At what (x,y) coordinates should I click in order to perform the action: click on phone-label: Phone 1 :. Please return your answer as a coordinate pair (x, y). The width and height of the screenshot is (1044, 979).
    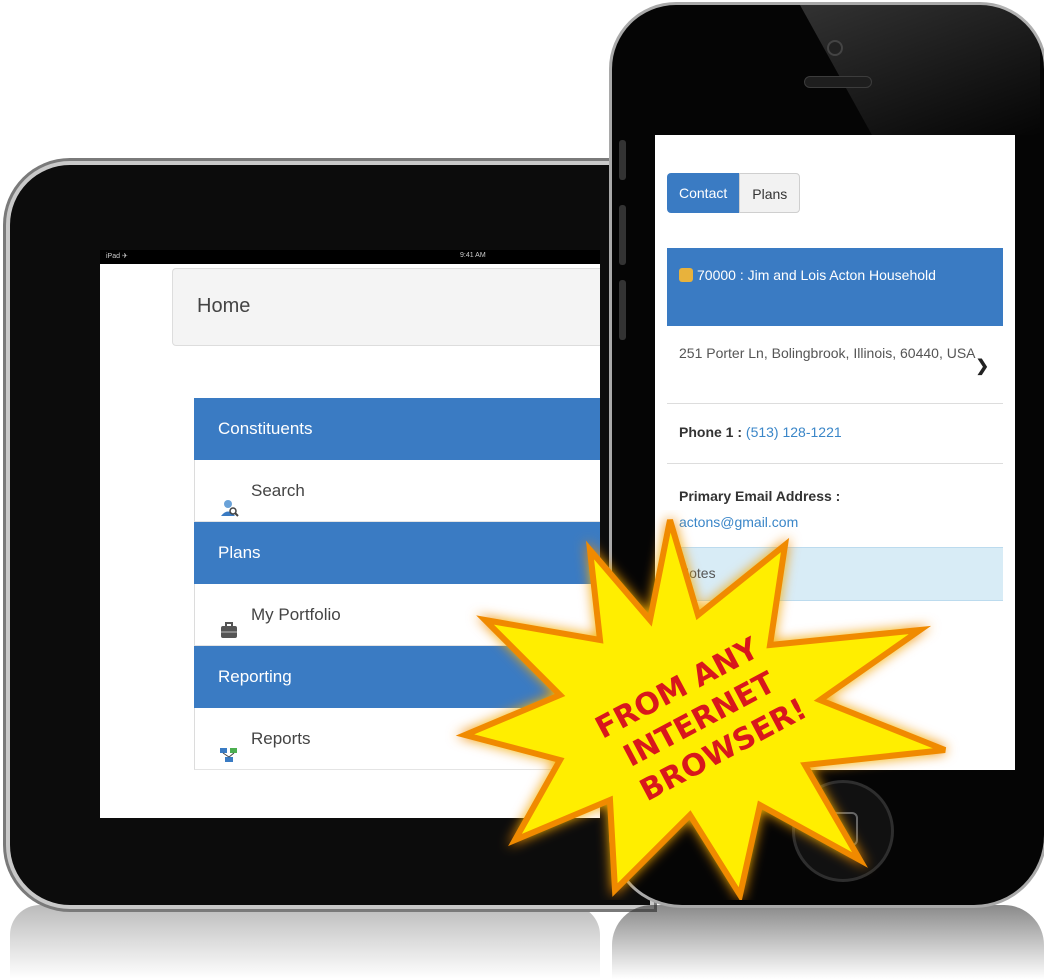
    Looking at the image, I should click on (711, 432).